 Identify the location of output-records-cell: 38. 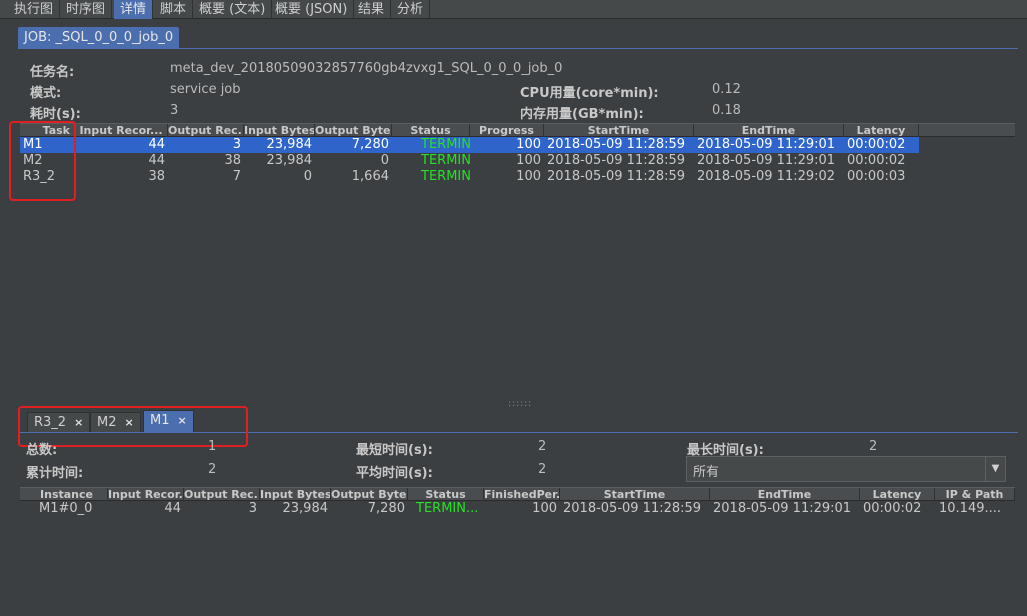
(232, 160).